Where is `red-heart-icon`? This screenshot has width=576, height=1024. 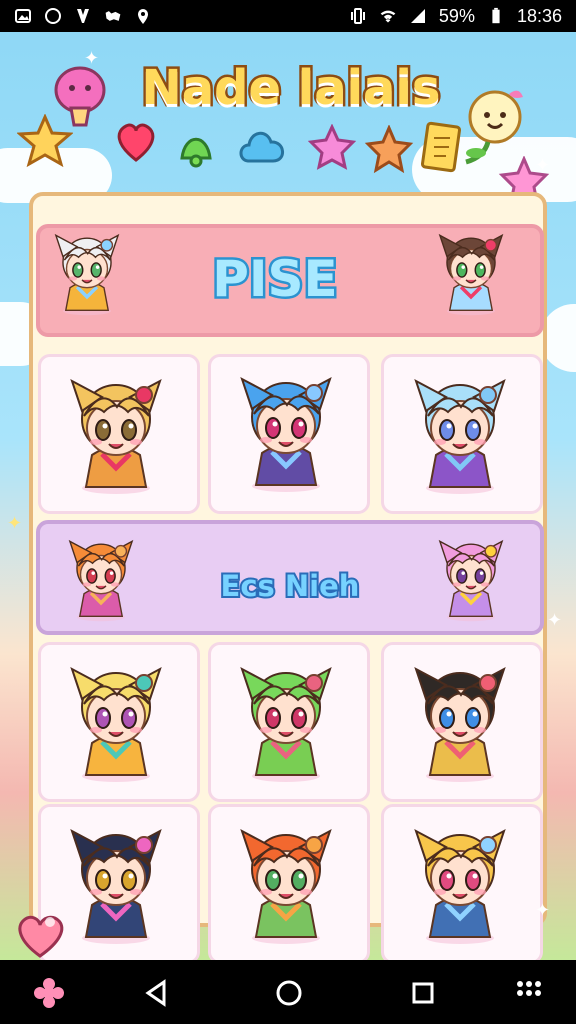 red-heart-icon is located at coordinates (136, 141).